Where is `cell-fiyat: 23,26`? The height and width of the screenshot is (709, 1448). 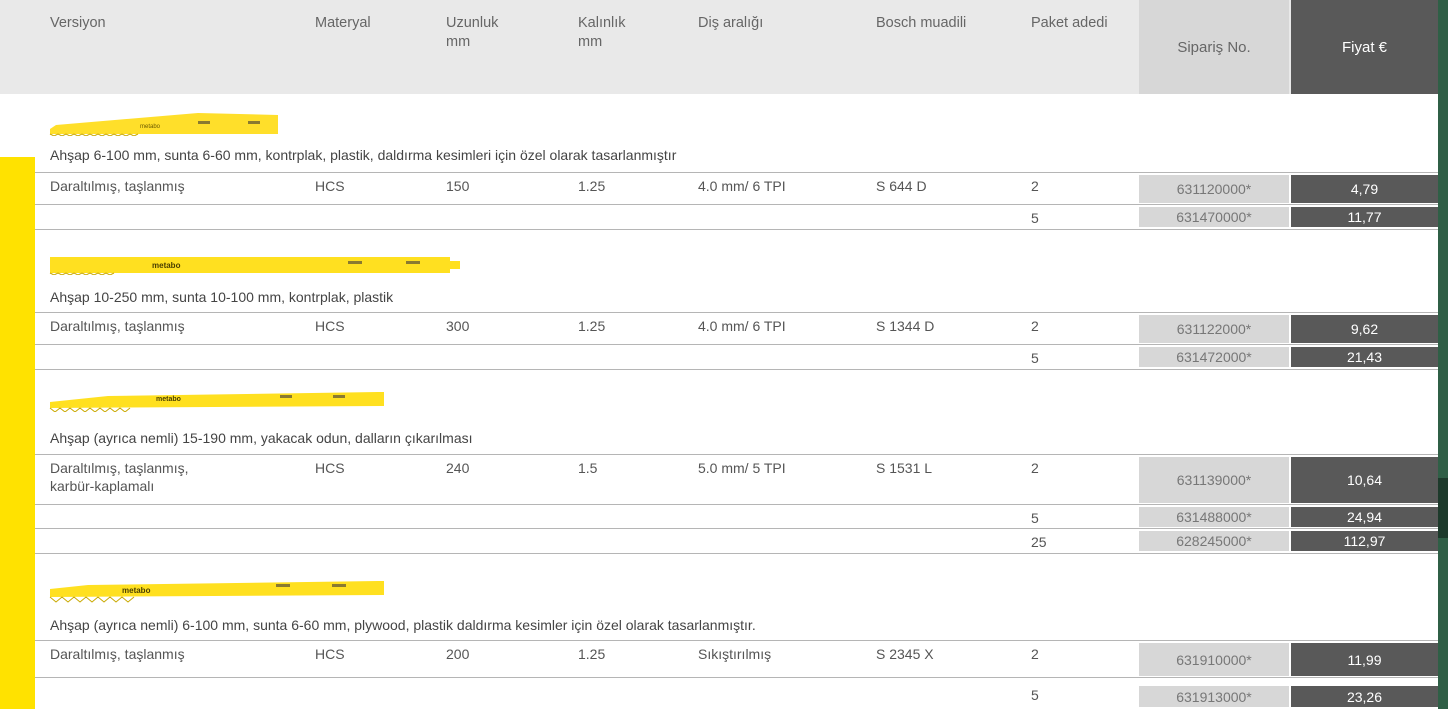 cell-fiyat: 23,26 is located at coordinates (1364, 696).